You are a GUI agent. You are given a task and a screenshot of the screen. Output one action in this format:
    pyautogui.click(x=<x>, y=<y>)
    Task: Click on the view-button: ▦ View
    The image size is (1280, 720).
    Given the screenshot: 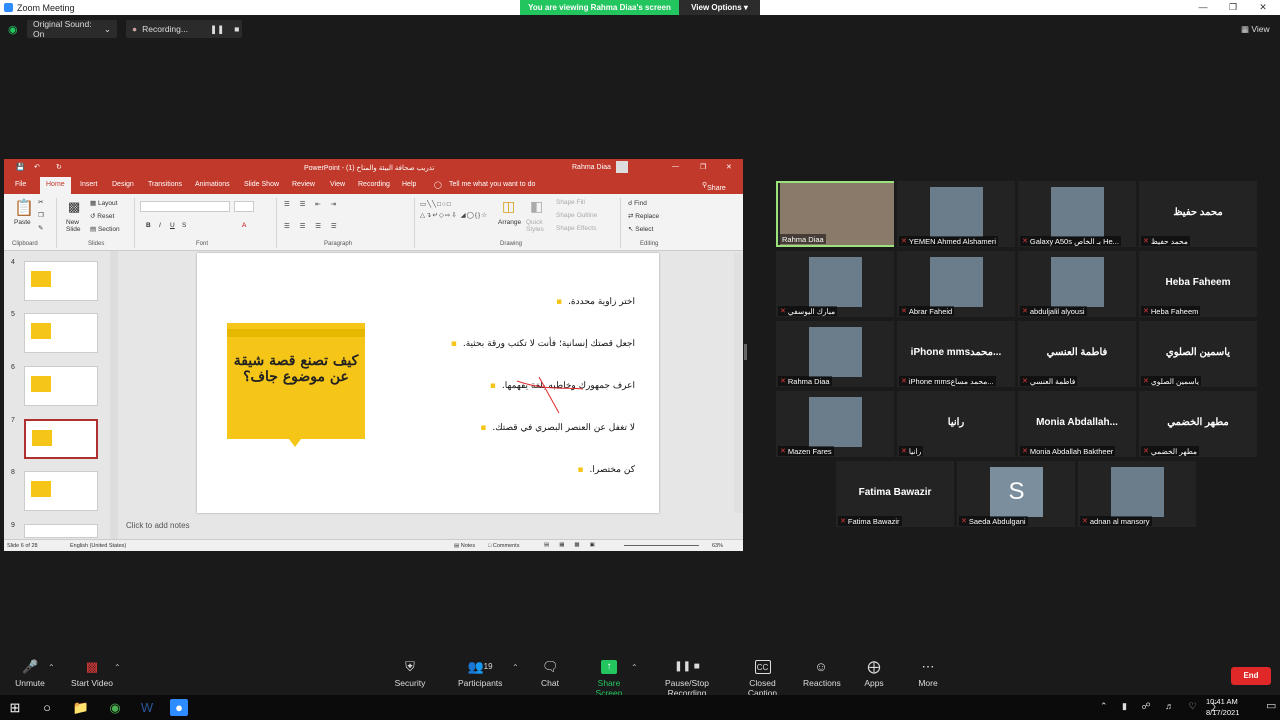 What is the action you would take?
    pyautogui.click(x=1255, y=29)
    